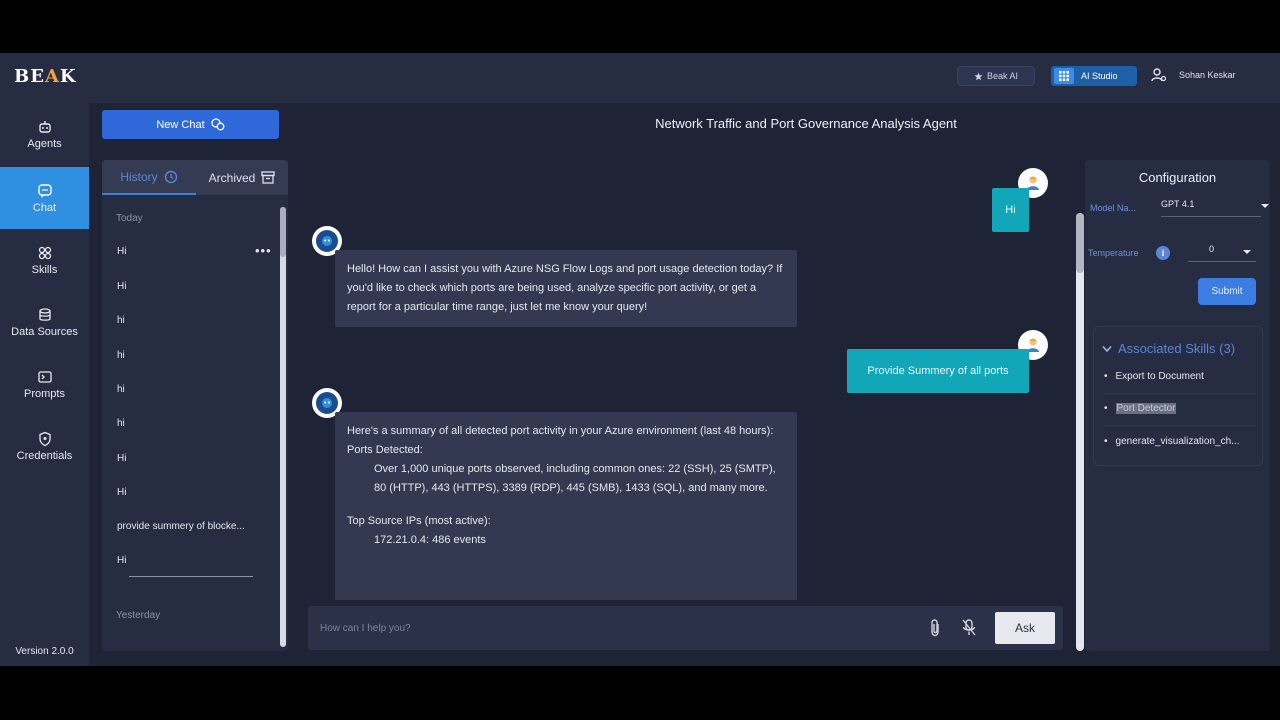  I want to click on mic-off-icon, so click(969, 630).